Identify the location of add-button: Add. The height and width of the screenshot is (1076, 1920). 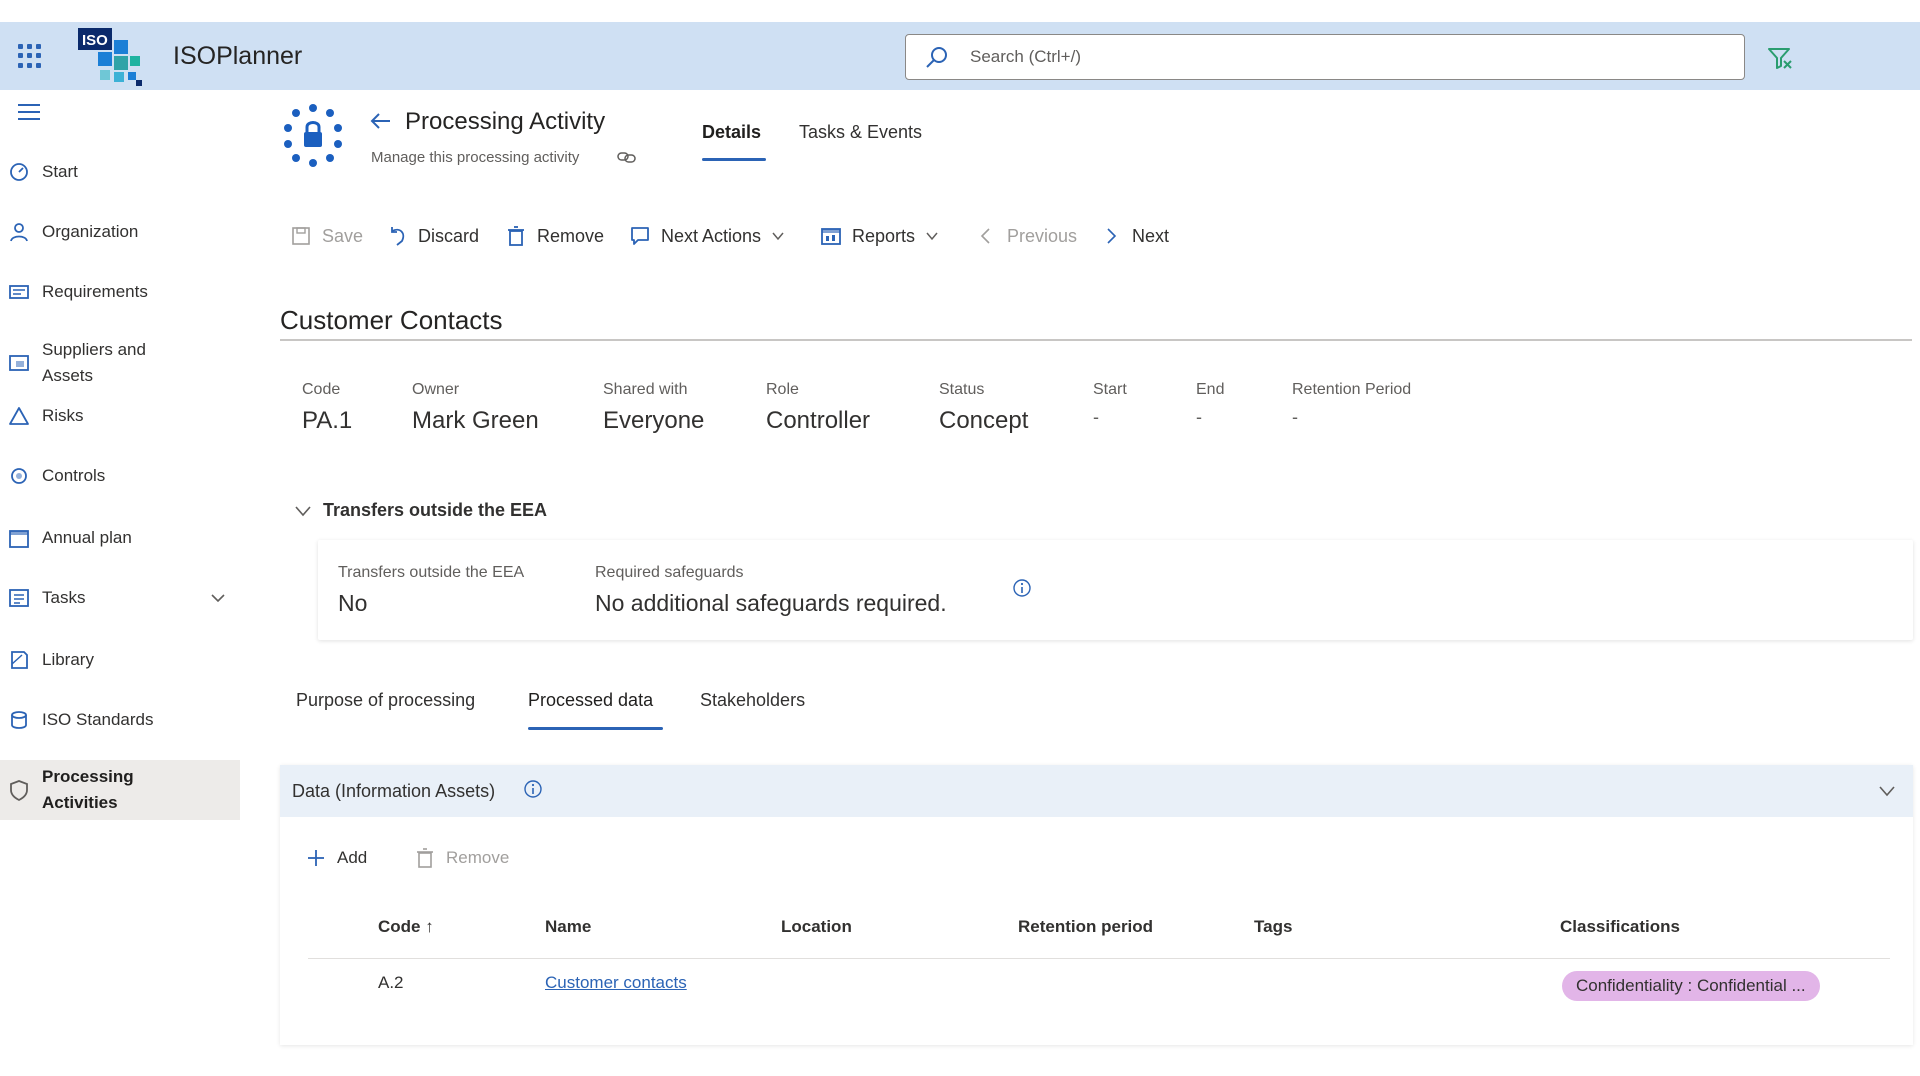
(336, 858).